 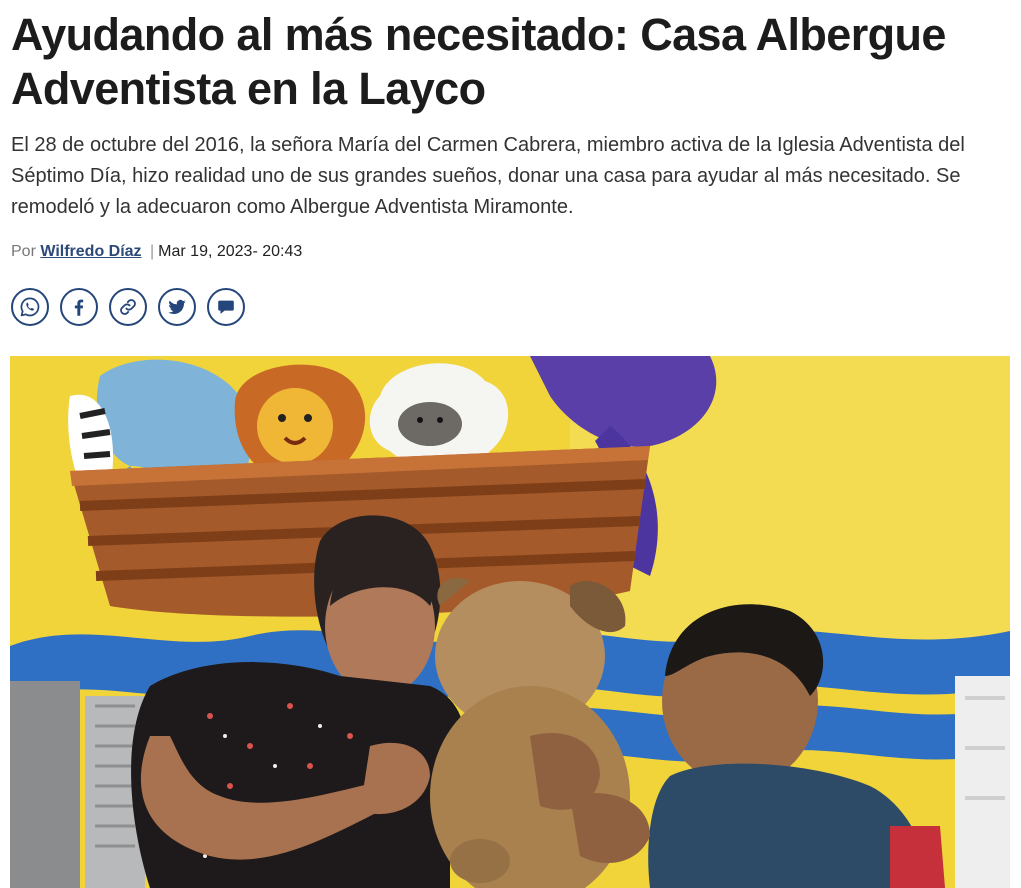 I want to click on share-comment-button, so click(x=226, y=307).